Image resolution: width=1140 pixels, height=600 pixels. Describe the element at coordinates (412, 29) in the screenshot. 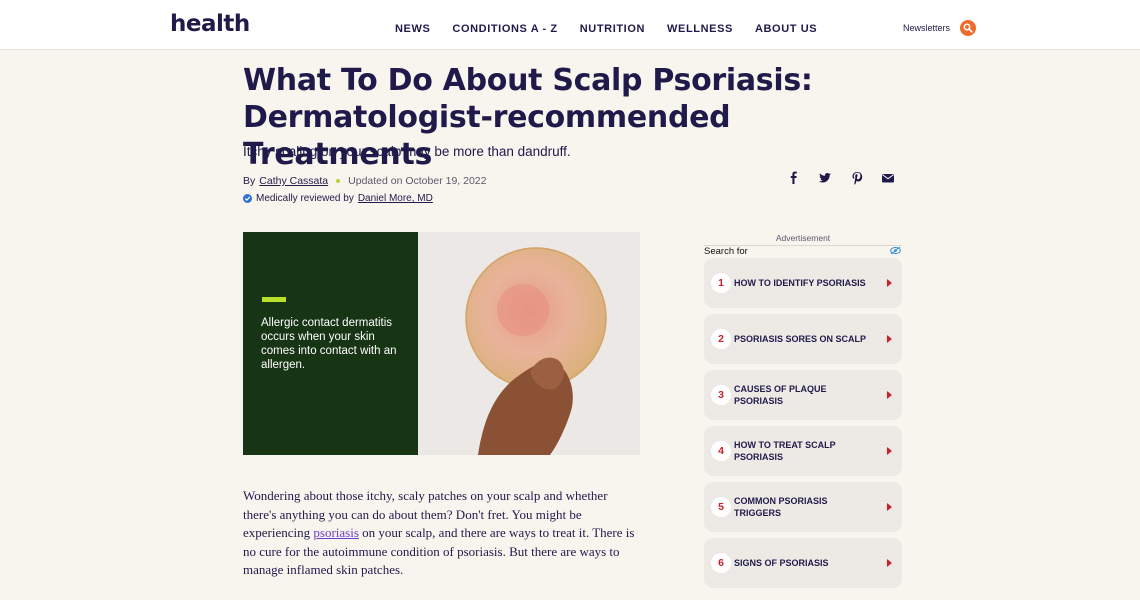

I see `nav-news: NEWS` at that location.